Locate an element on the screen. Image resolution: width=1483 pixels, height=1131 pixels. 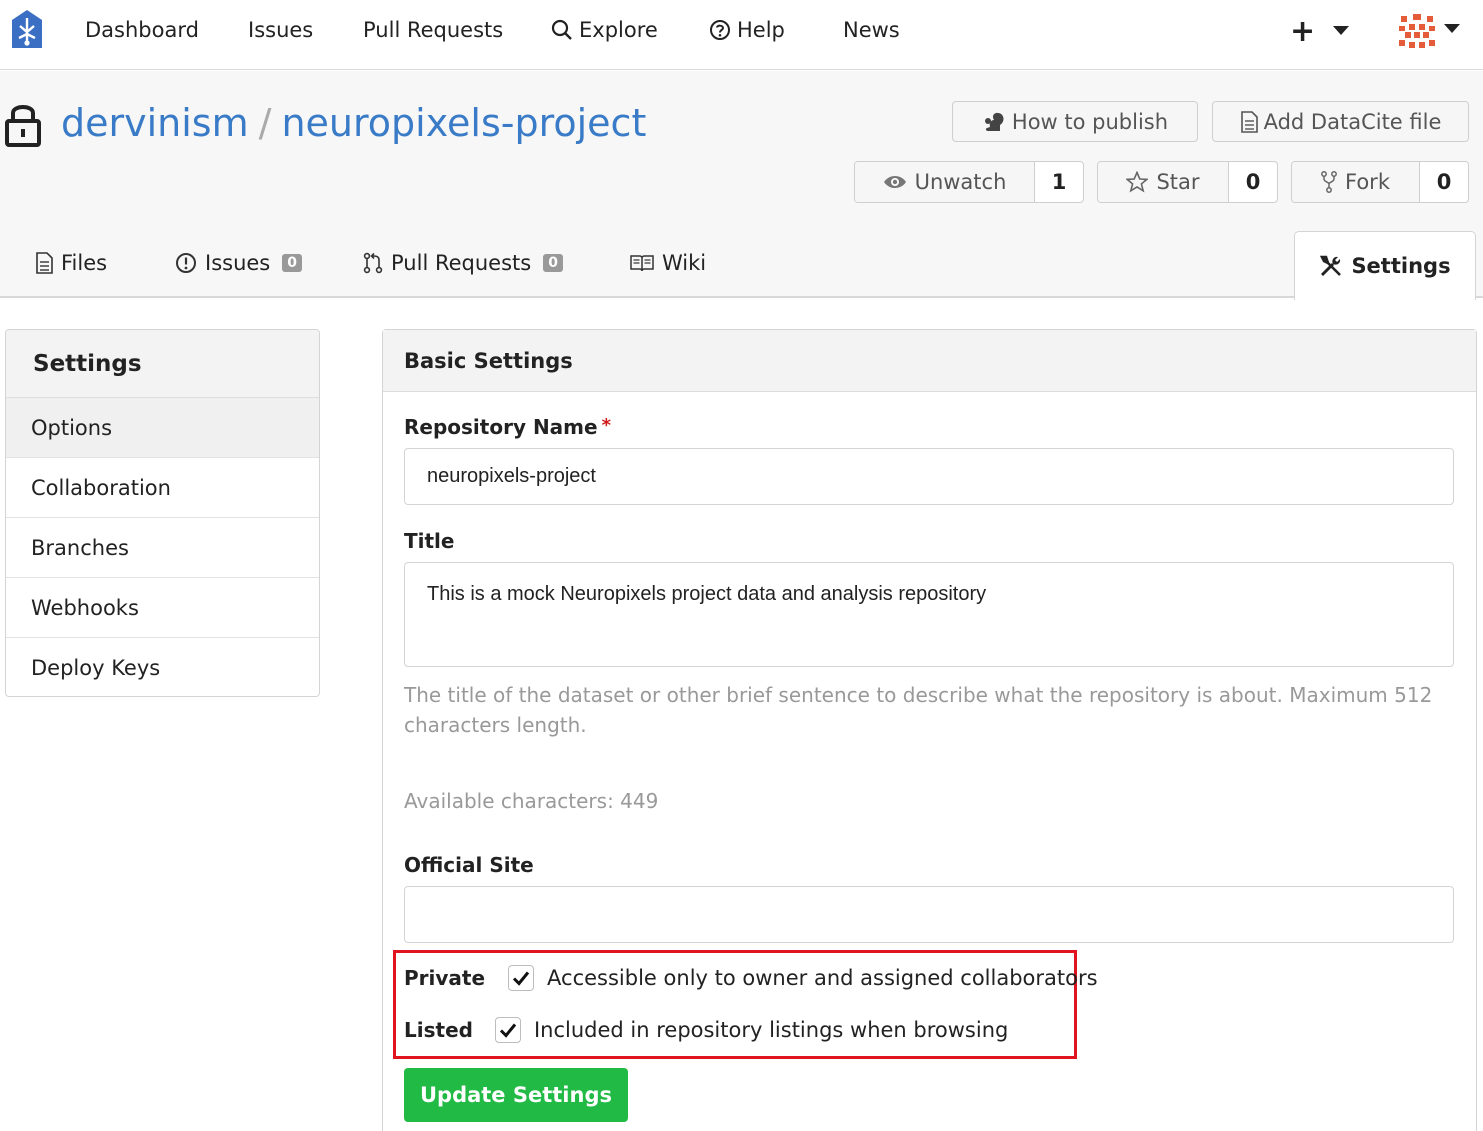
add-datacite-button: Add DataCite file is located at coordinates (1340, 121).